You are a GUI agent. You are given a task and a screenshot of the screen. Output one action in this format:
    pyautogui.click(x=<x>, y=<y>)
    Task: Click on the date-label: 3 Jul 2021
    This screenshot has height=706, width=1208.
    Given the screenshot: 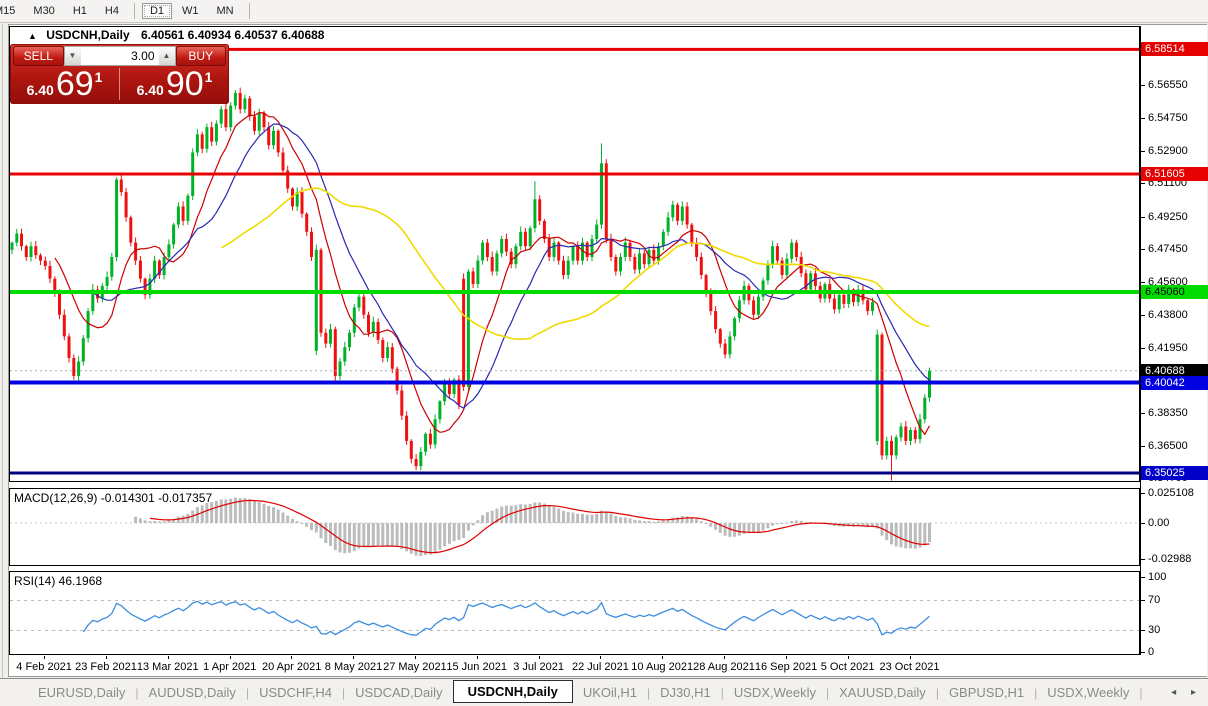 What is the action you would take?
    pyautogui.click(x=538, y=667)
    